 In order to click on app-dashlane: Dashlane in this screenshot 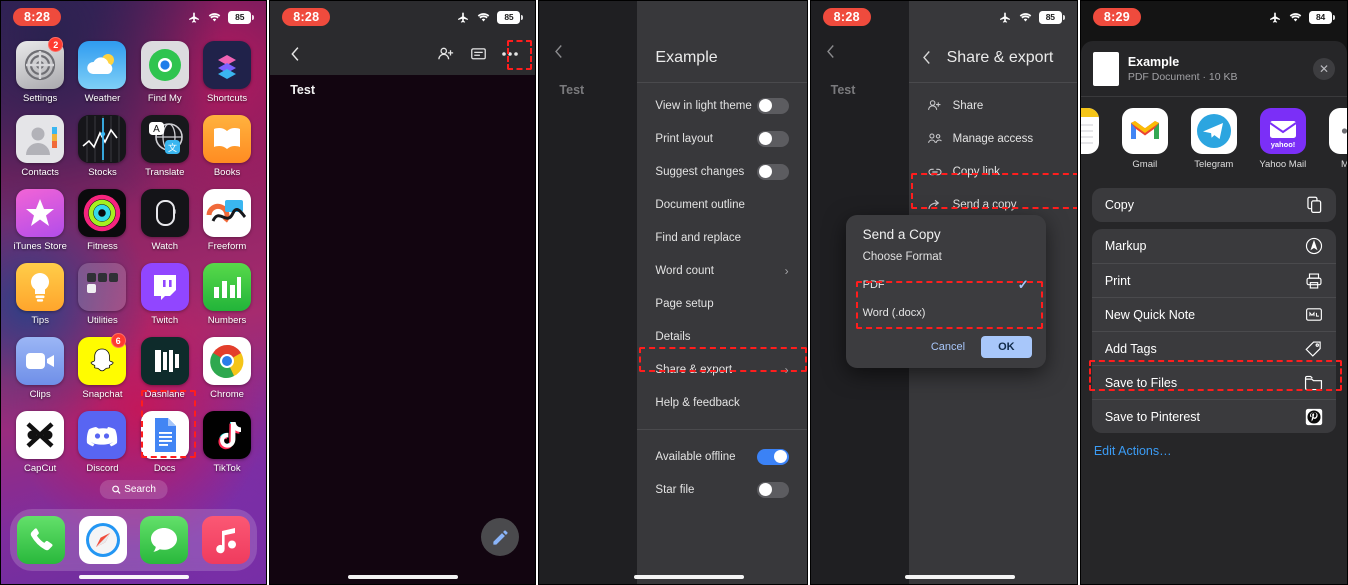, I will do `click(165, 368)`.